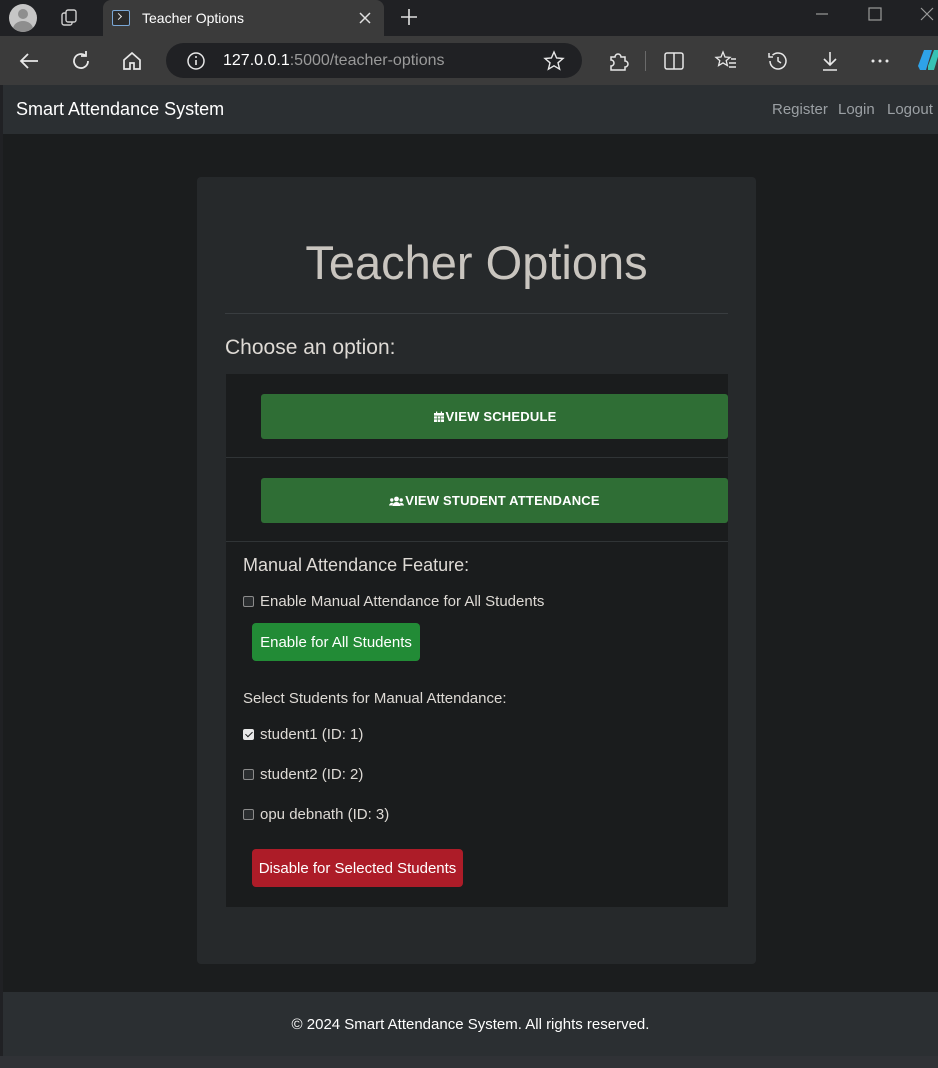 This screenshot has width=938, height=1068. I want to click on enable-all-checkbox, so click(248, 601).